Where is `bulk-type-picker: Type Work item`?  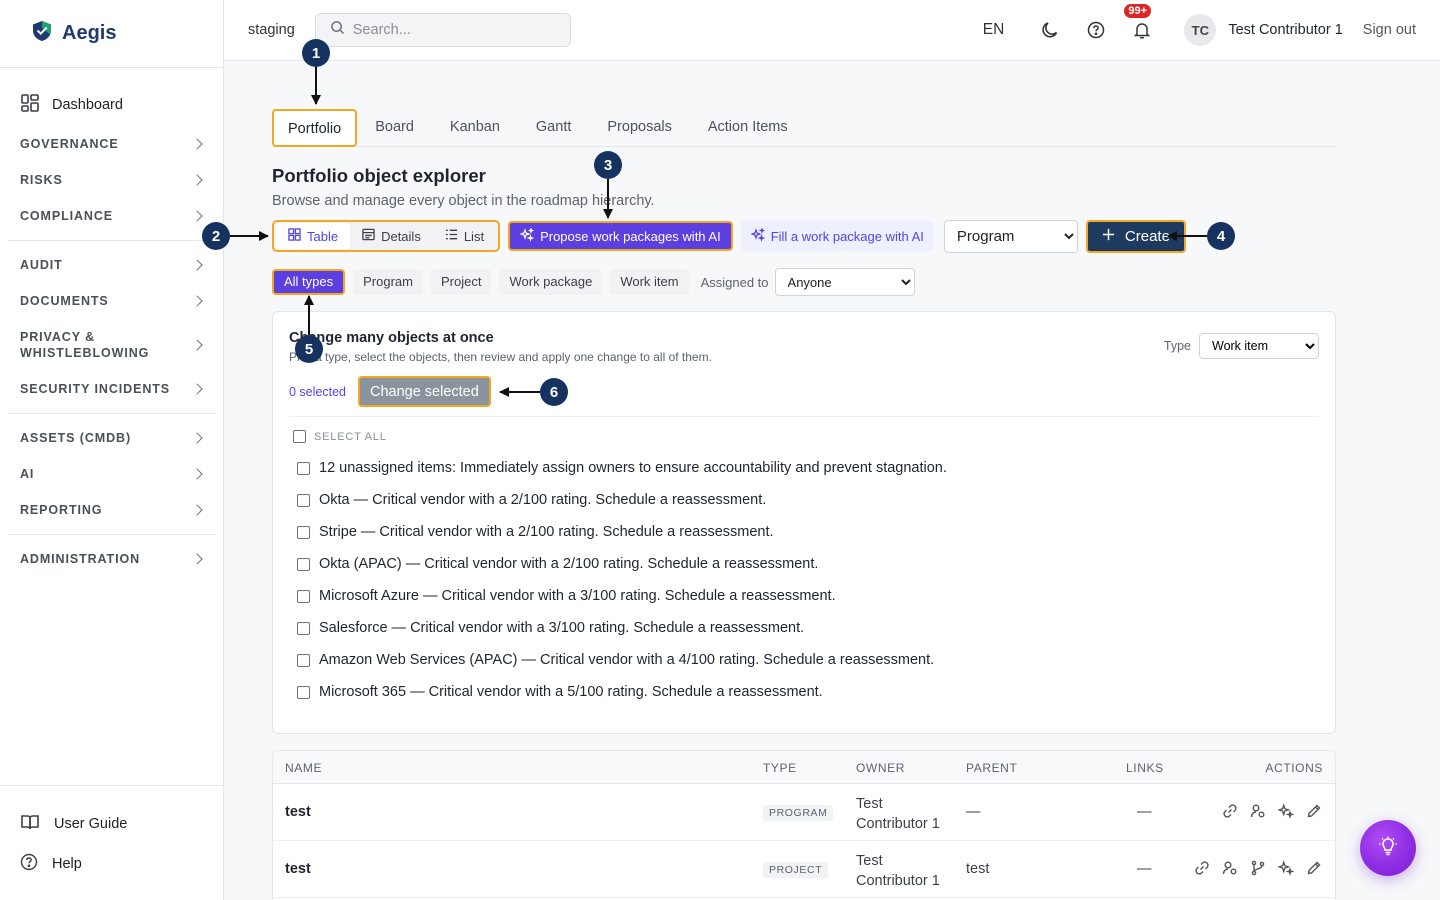 bulk-type-picker: Type Work item is located at coordinates (1241, 346).